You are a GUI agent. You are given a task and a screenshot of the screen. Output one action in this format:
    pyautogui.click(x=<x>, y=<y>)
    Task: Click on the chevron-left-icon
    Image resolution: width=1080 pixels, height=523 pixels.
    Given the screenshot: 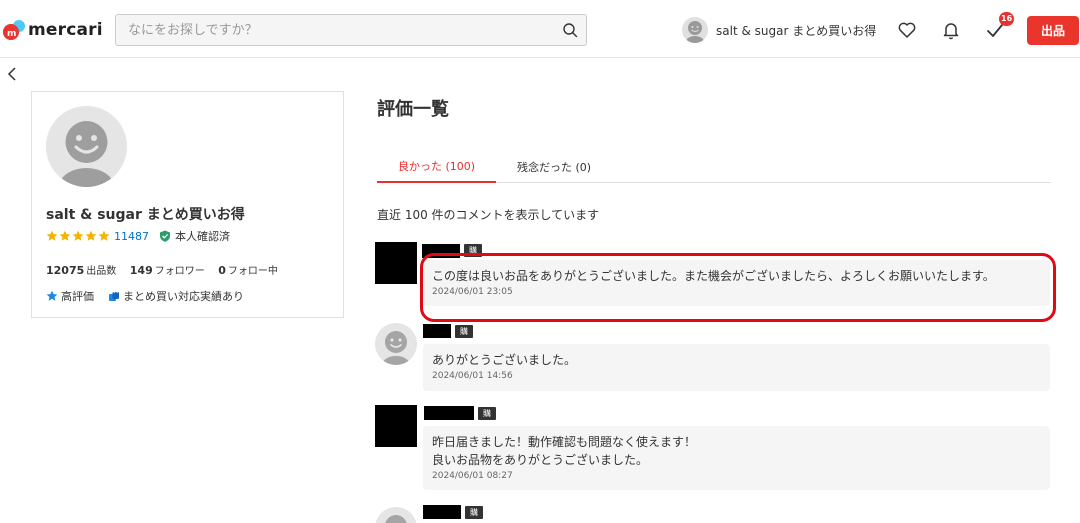 What is the action you would take?
    pyautogui.click(x=12, y=74)
    